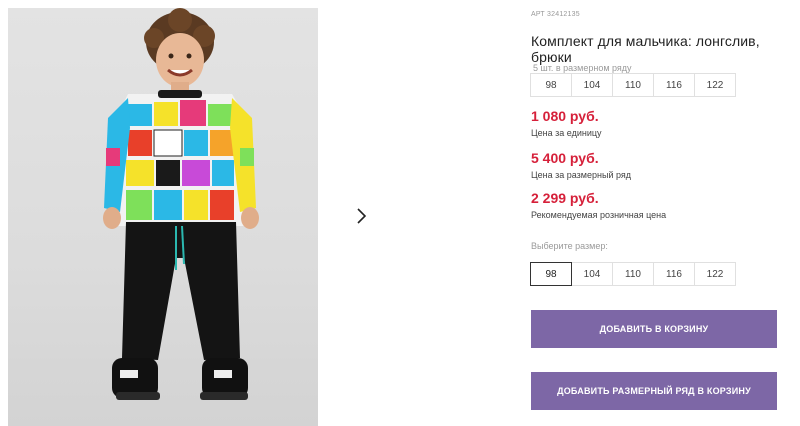  I want to click on size-option-116: 116, so click(674, 274).